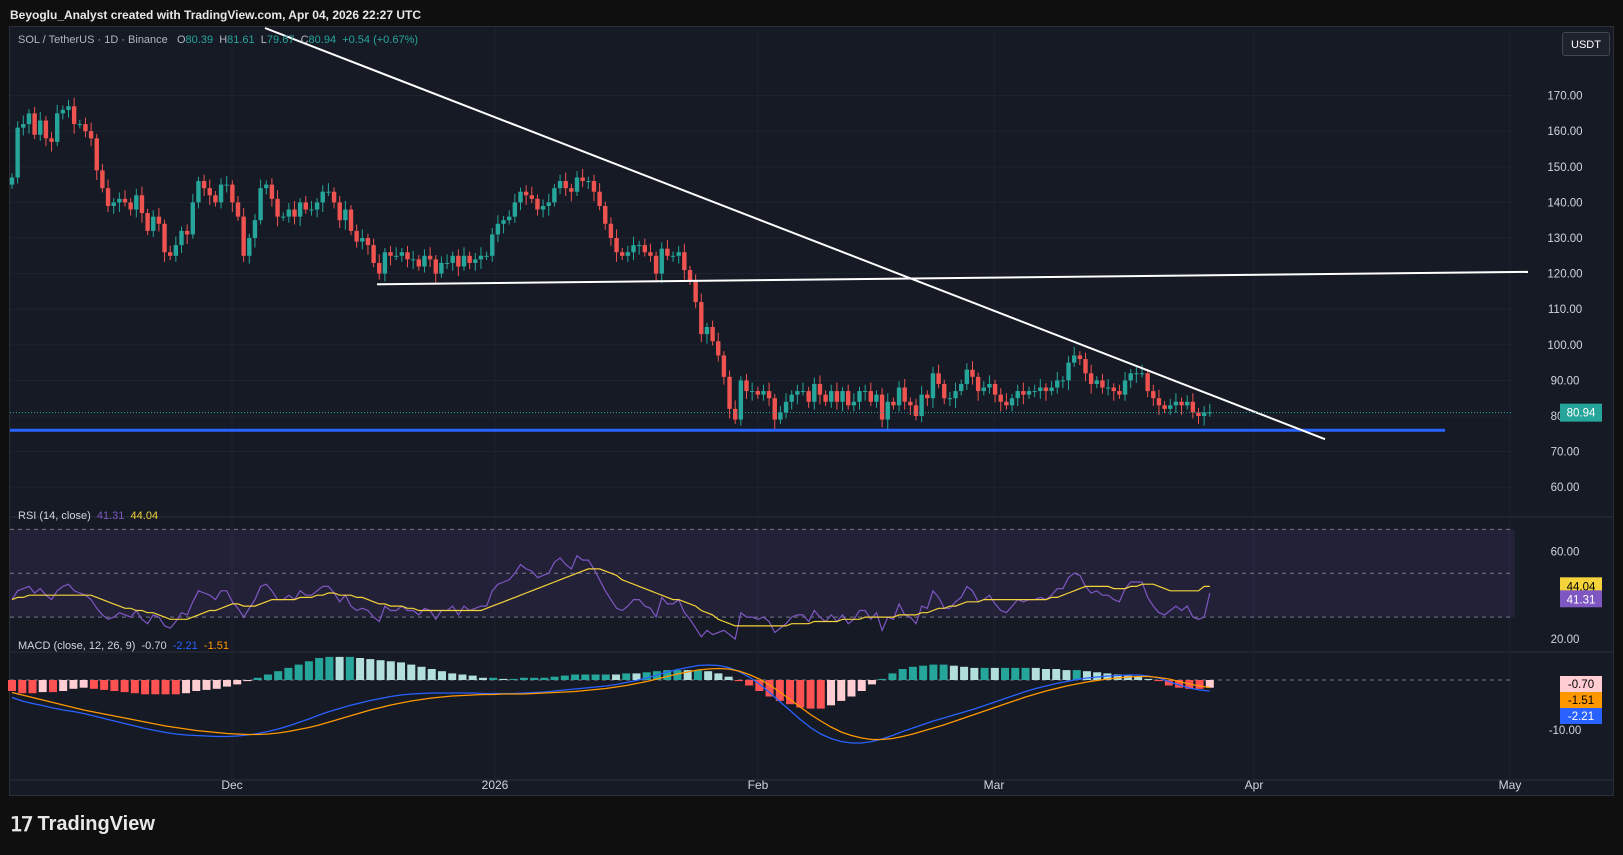 The height and width of the screenshot is (855, 1623). I want to click on macd-name: MACD (close, 12, 26, 9), so click(76, 646).